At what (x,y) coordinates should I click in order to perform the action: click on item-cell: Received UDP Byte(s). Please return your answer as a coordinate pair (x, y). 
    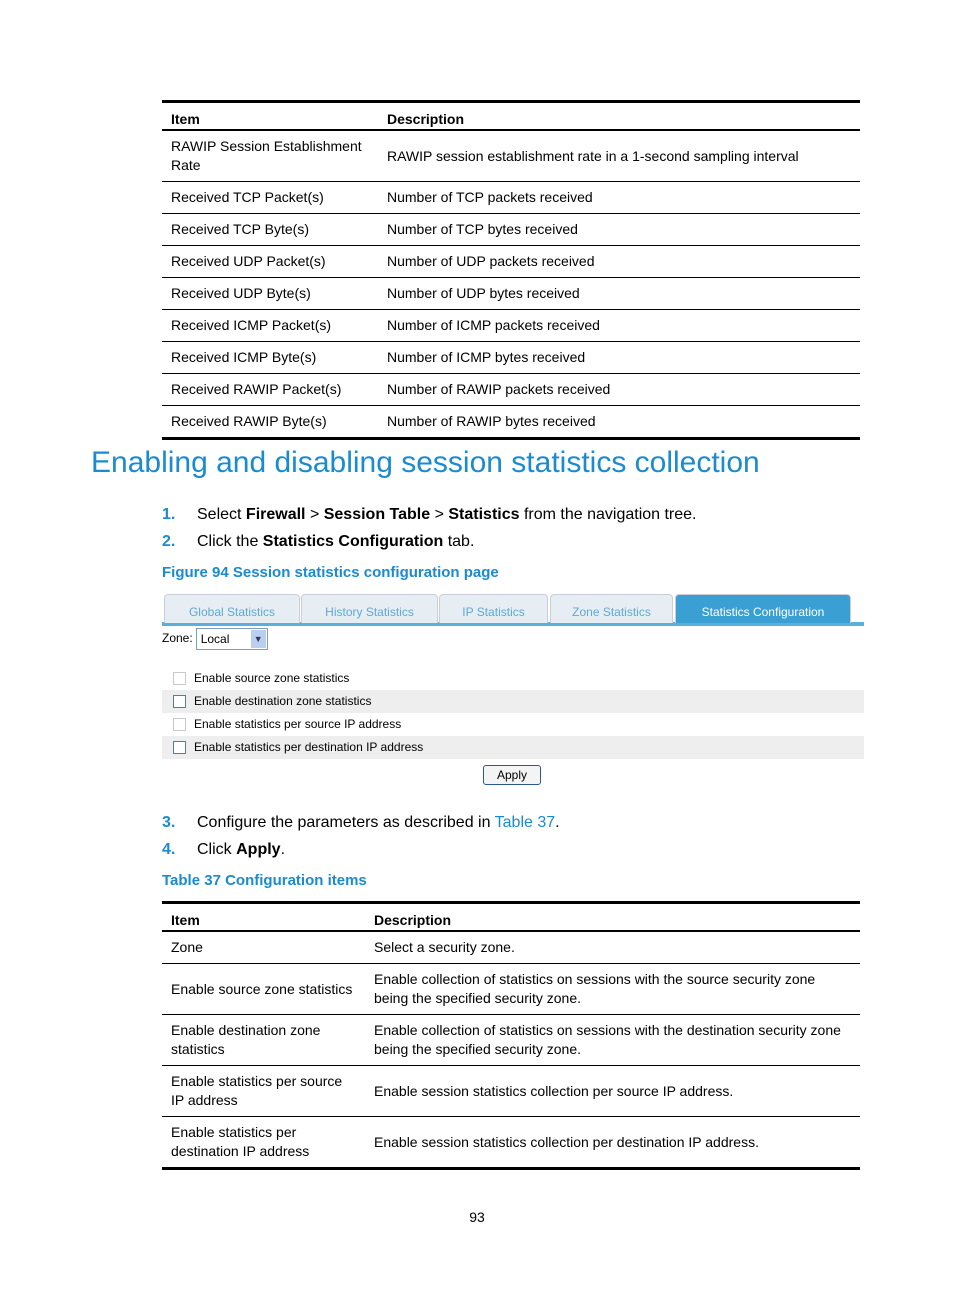
    Looking at the image, I should click on (270, 293).